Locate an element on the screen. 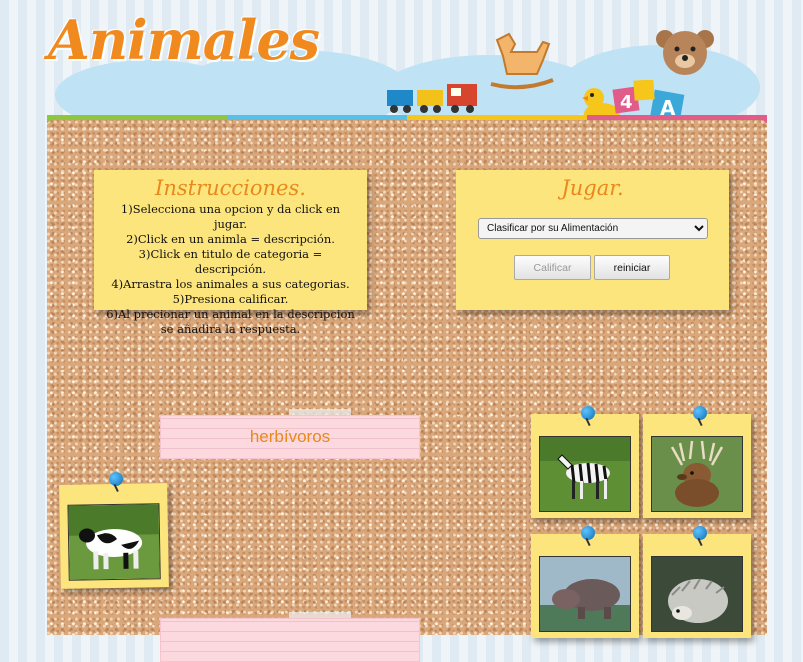  opossum-photo is located at coordinates (697, 594).